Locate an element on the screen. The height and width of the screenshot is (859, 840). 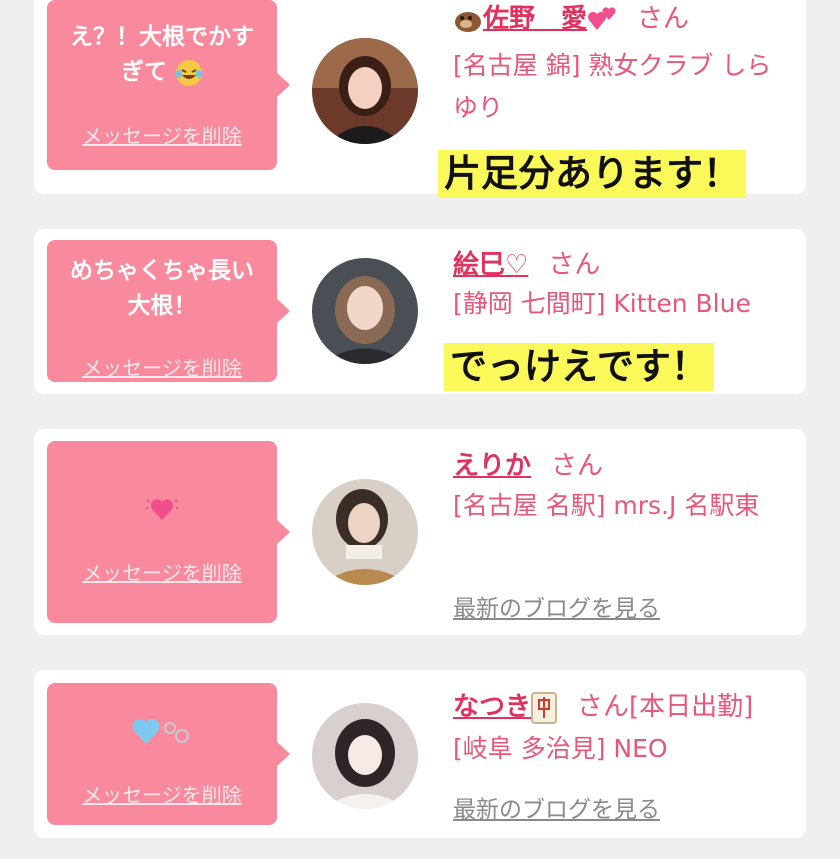
caption-highlight: 片足分あります！ is located at coordinates (592, 174).